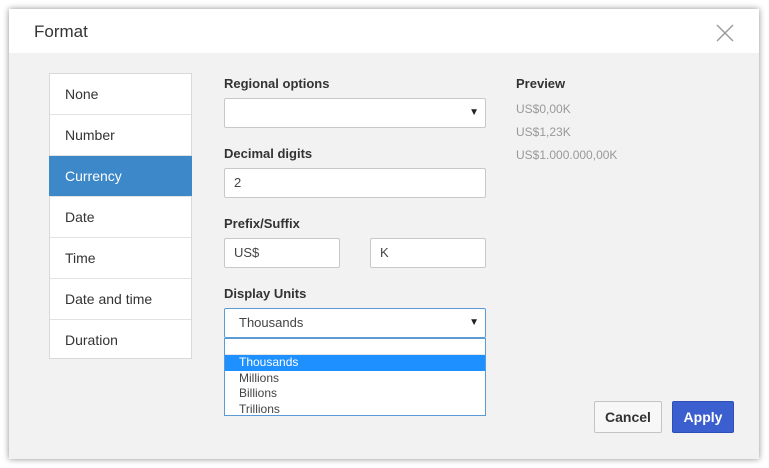 The height and width of the screenshot is (468, 769). I want to click on regional-options-label: Regional options, so click(277, 83).